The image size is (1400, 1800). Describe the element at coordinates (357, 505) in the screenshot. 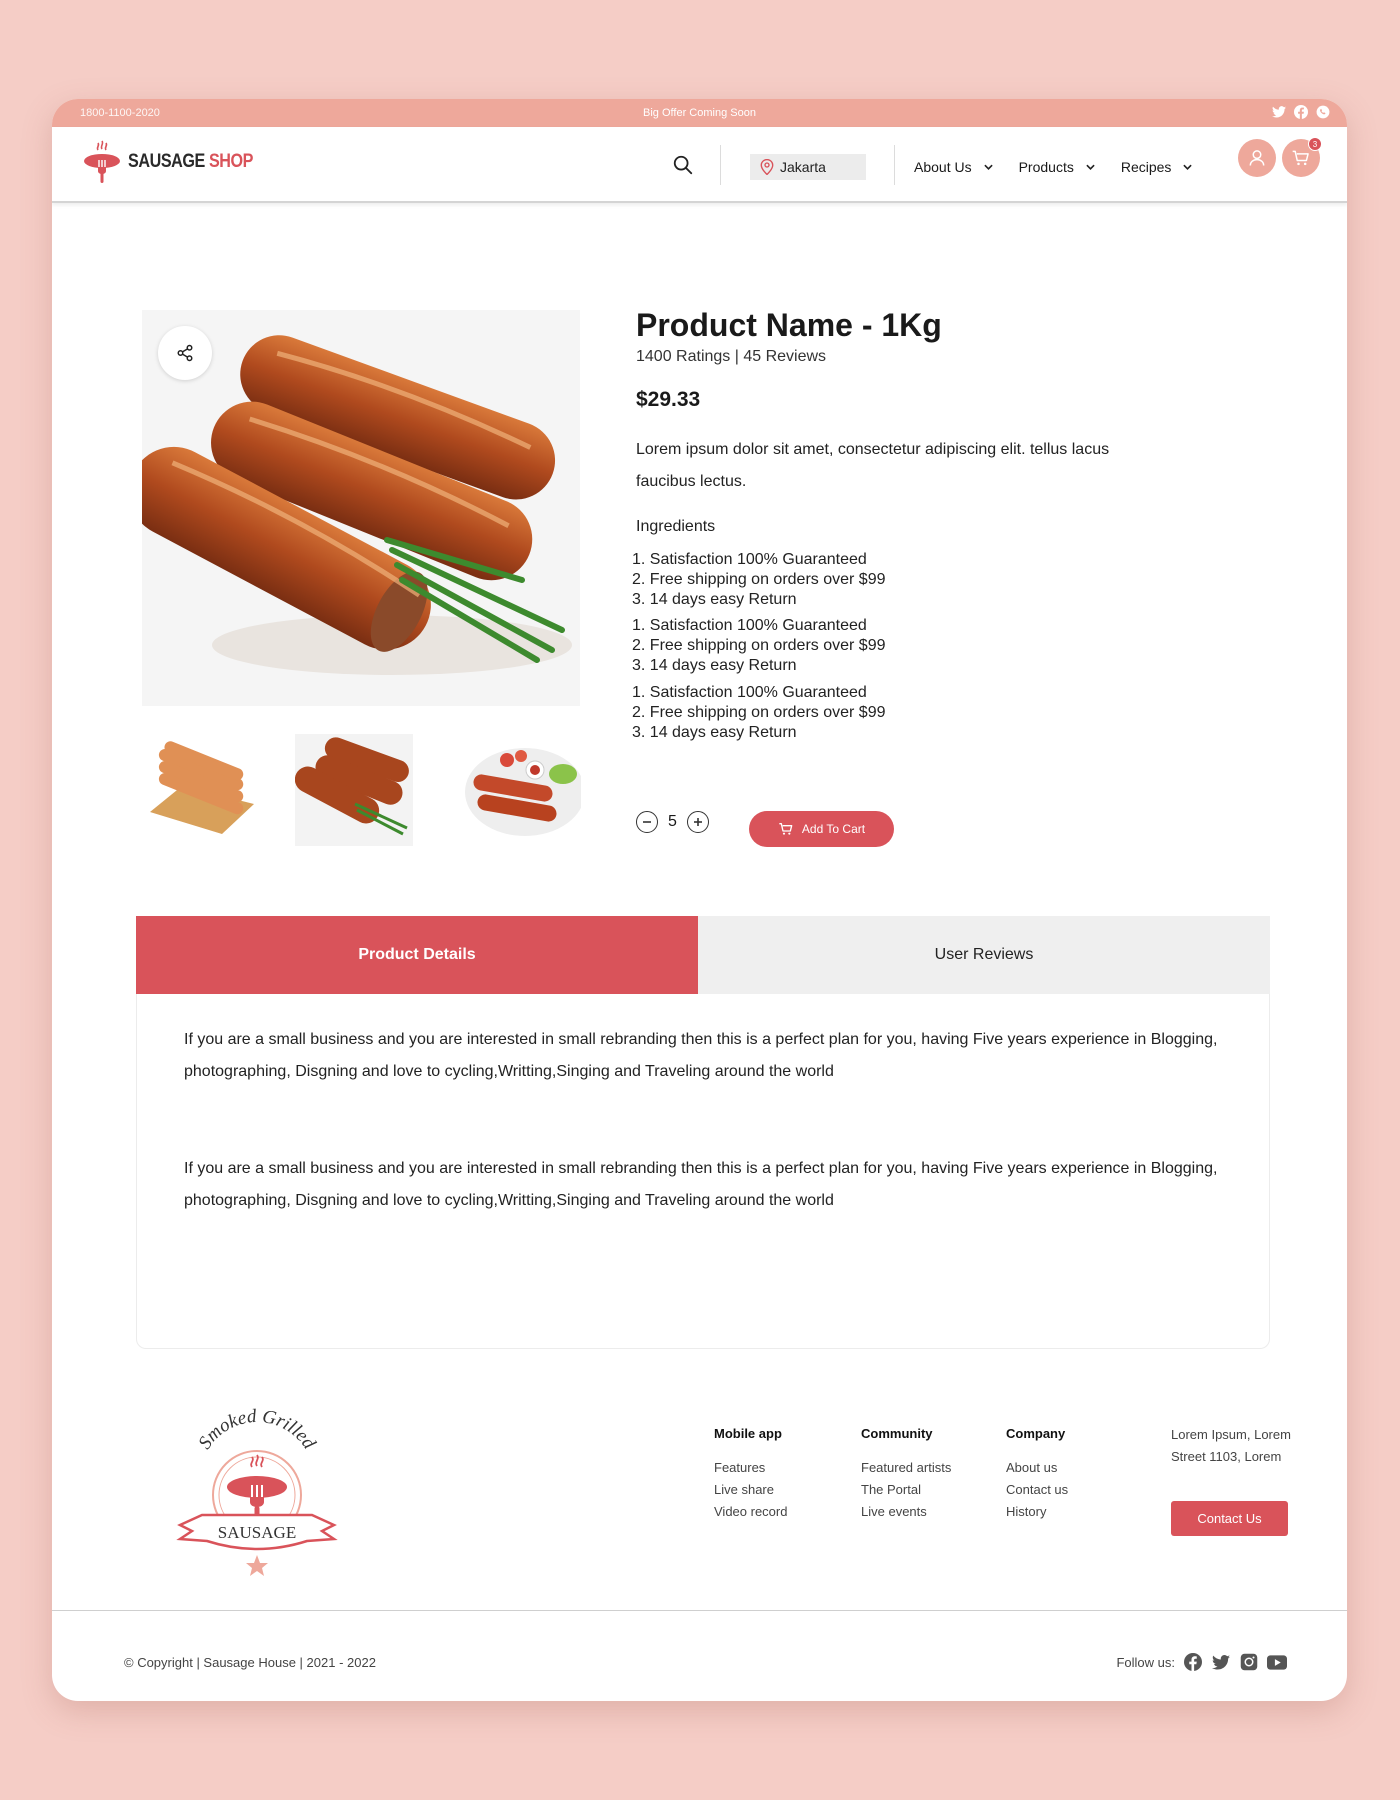

I see `grilled-sausages-image` at that location.